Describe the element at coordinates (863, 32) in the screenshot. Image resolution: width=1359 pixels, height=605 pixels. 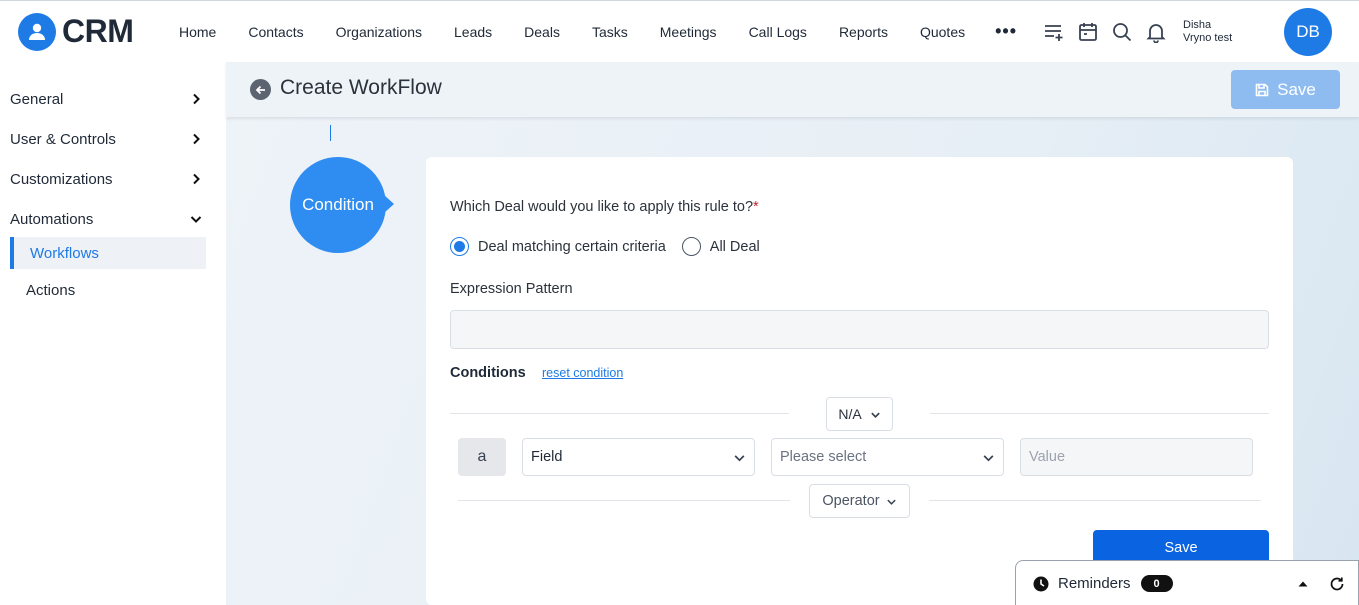
I see `nav-reports: Reports` at that location.